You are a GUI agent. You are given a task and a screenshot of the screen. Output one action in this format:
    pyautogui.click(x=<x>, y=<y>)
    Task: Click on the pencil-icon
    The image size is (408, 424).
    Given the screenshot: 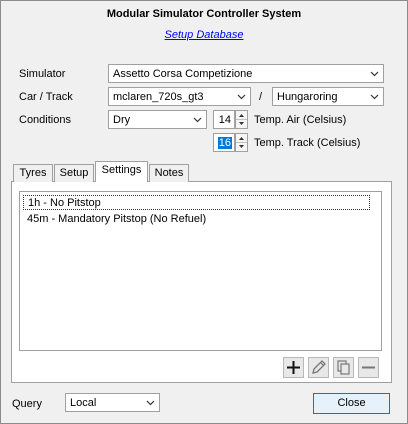 What is the action you would take?
    pyautogui.click(x=319, y=367)
    